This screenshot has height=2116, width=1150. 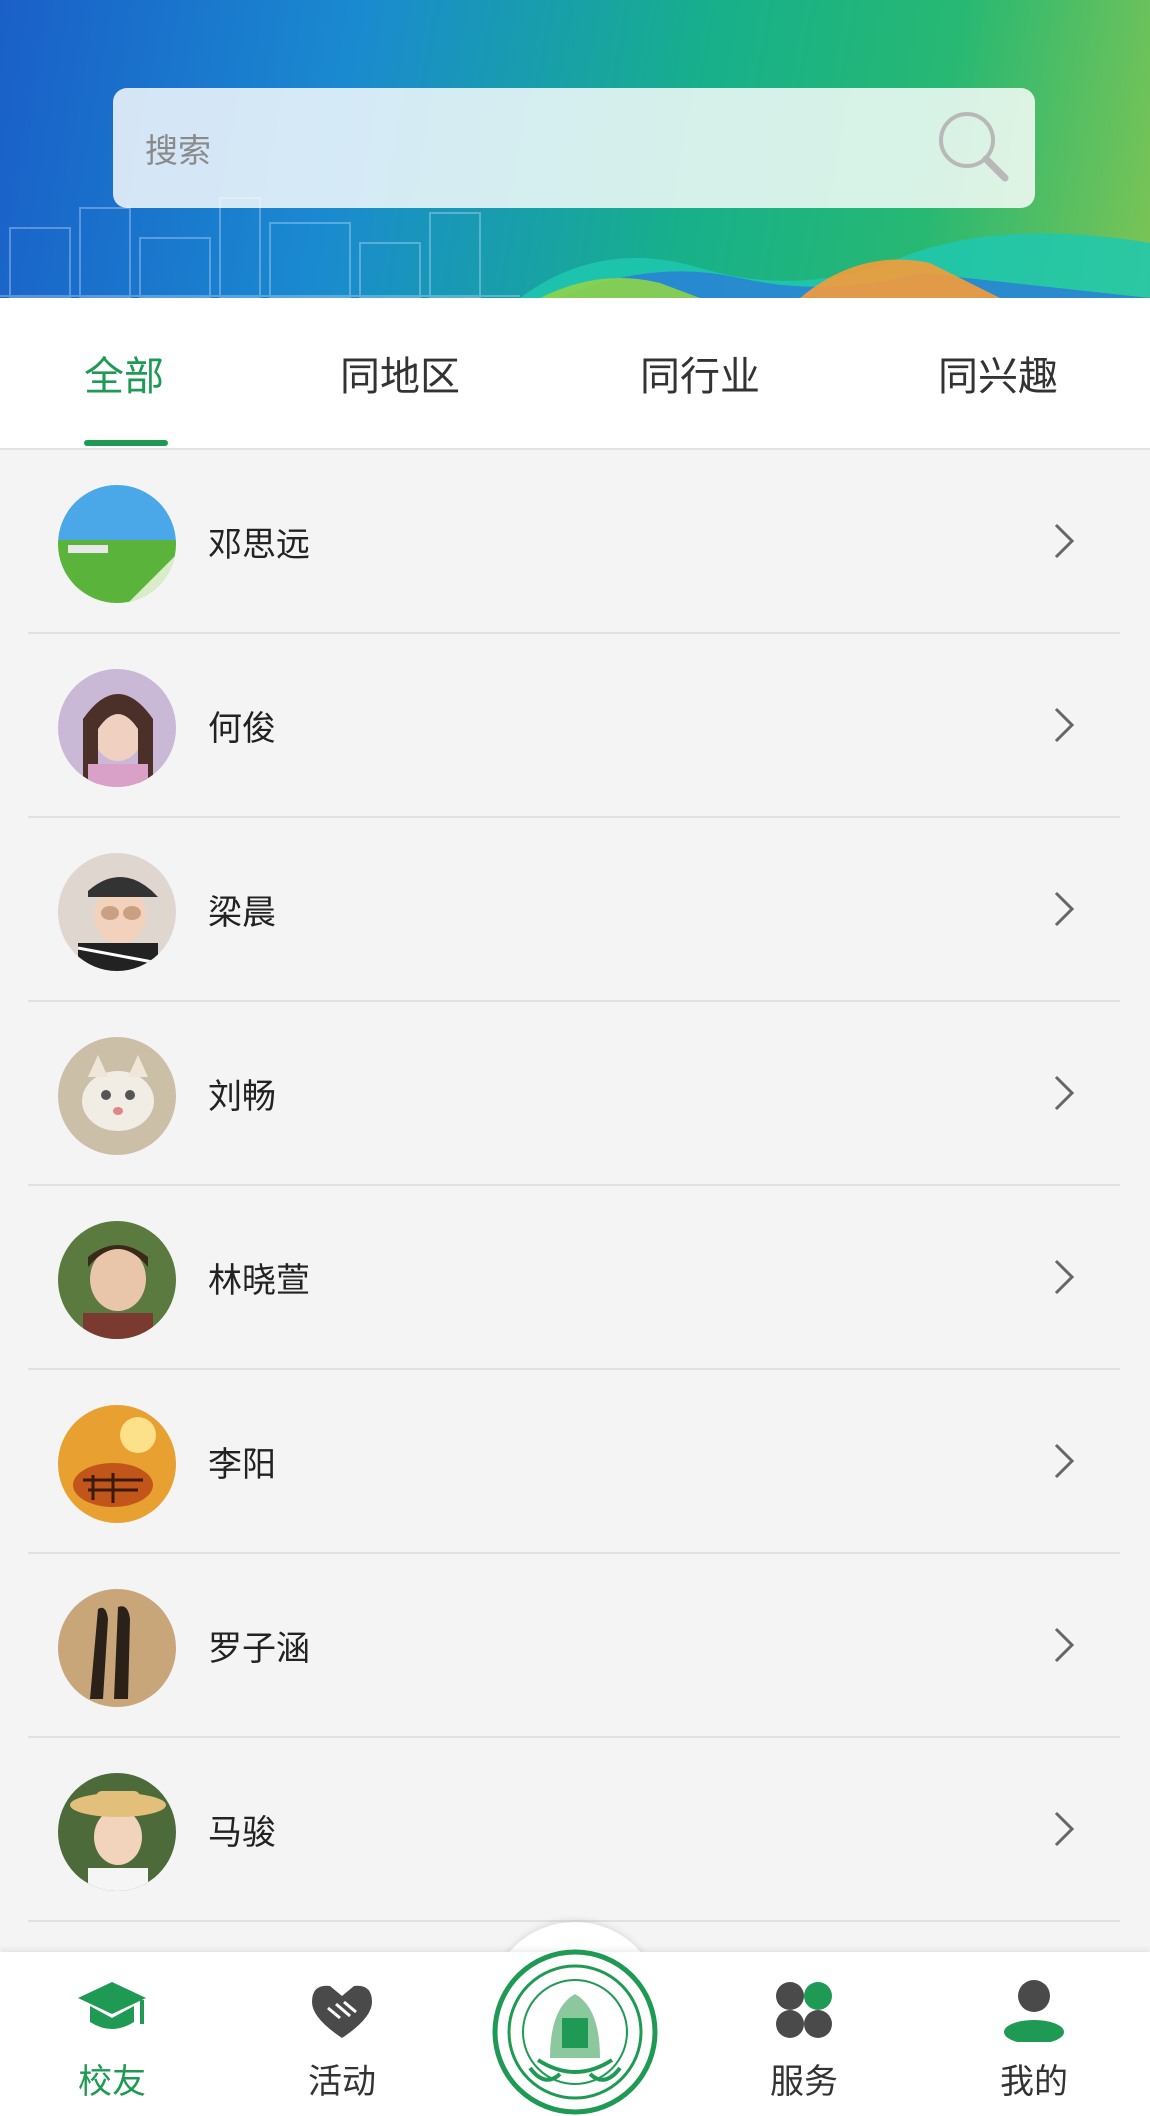 I want to click on nav-label: 活动, so click(x=342, y=2082).